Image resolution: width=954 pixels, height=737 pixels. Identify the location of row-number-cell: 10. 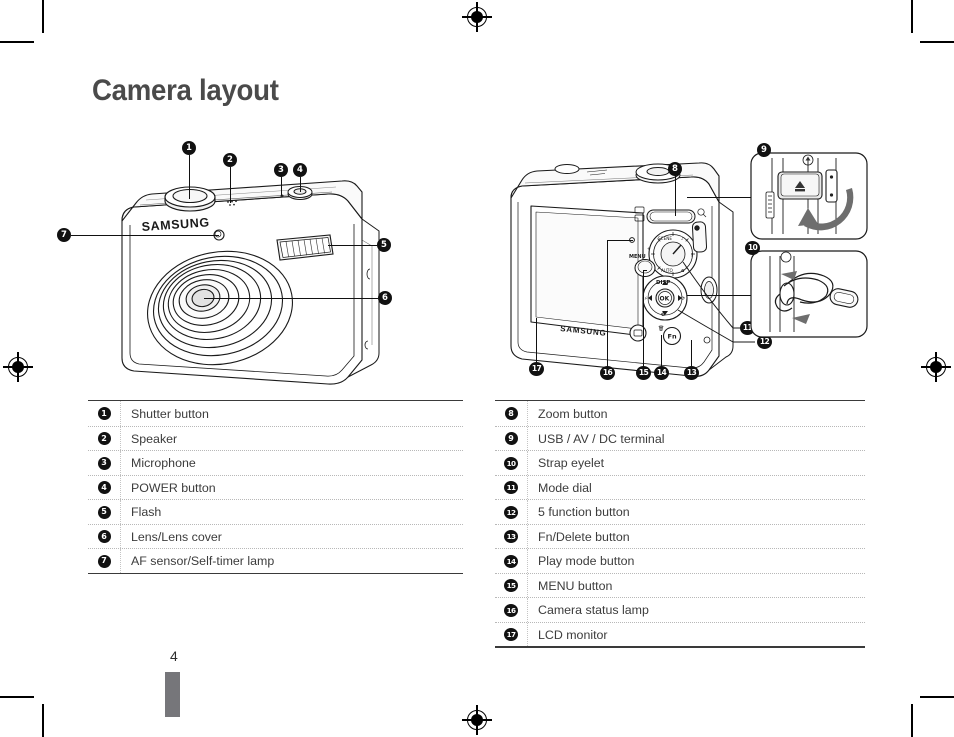
(511, 463).